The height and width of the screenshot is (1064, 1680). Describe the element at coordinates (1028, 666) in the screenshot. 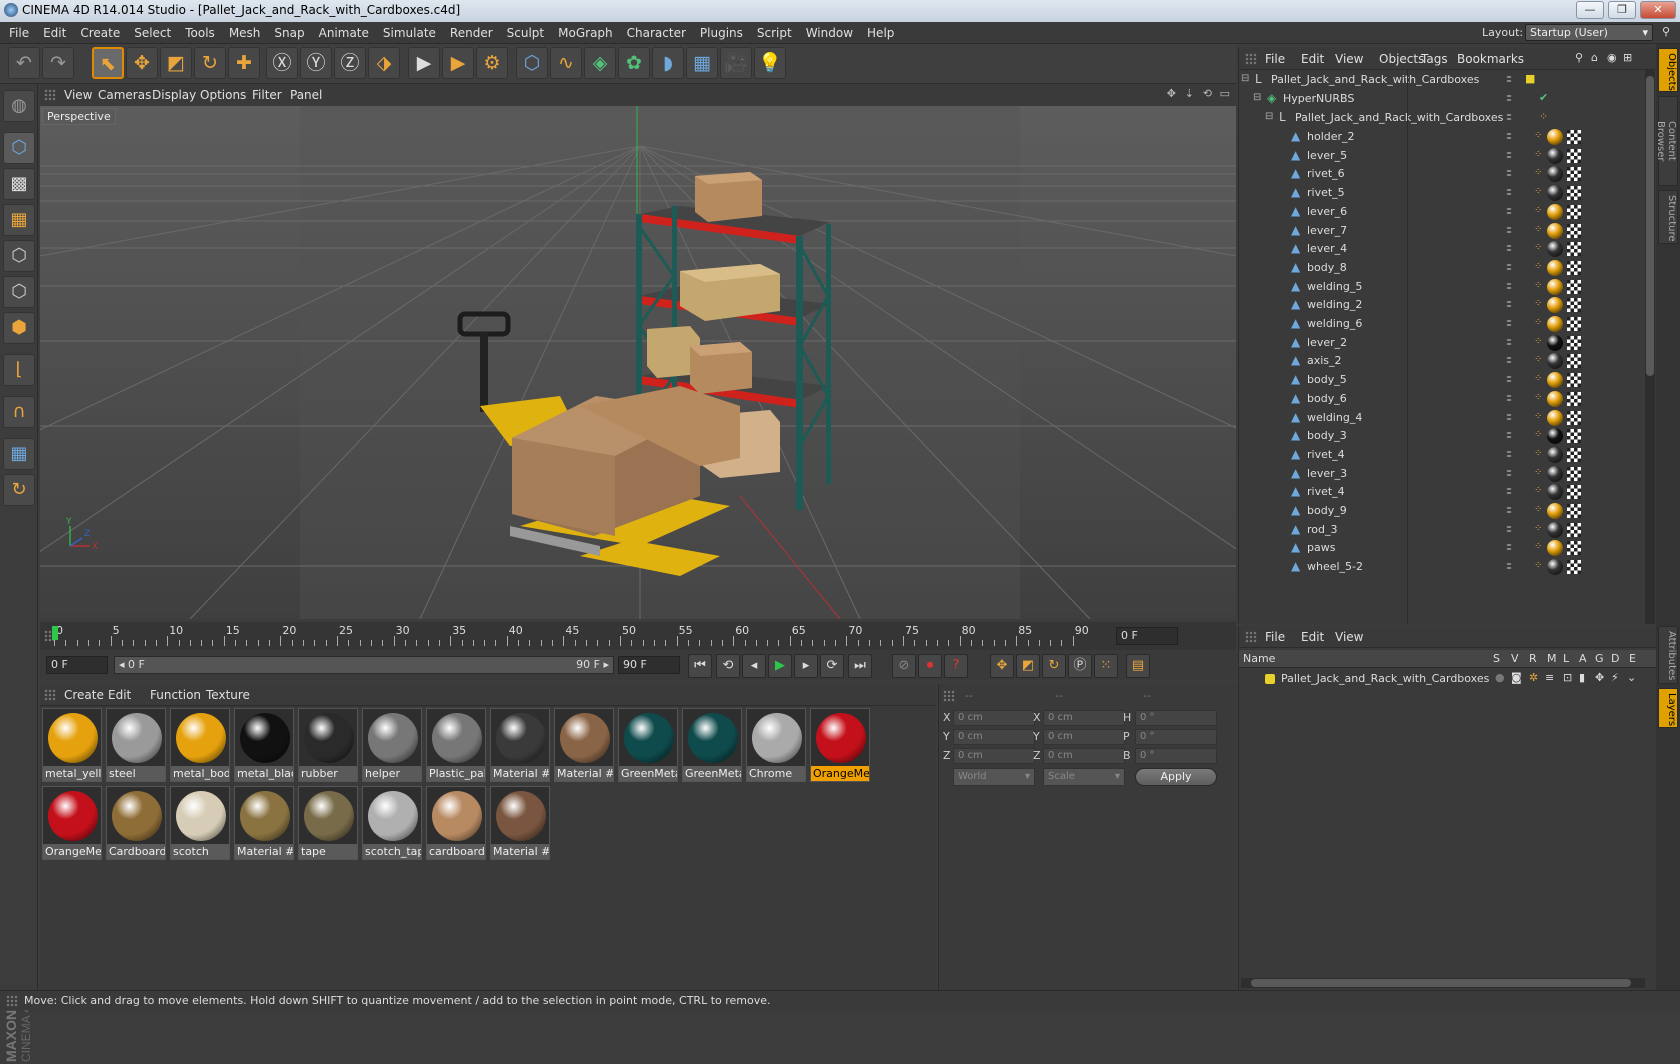

I see `key-scale-icon: ◩` at that location.